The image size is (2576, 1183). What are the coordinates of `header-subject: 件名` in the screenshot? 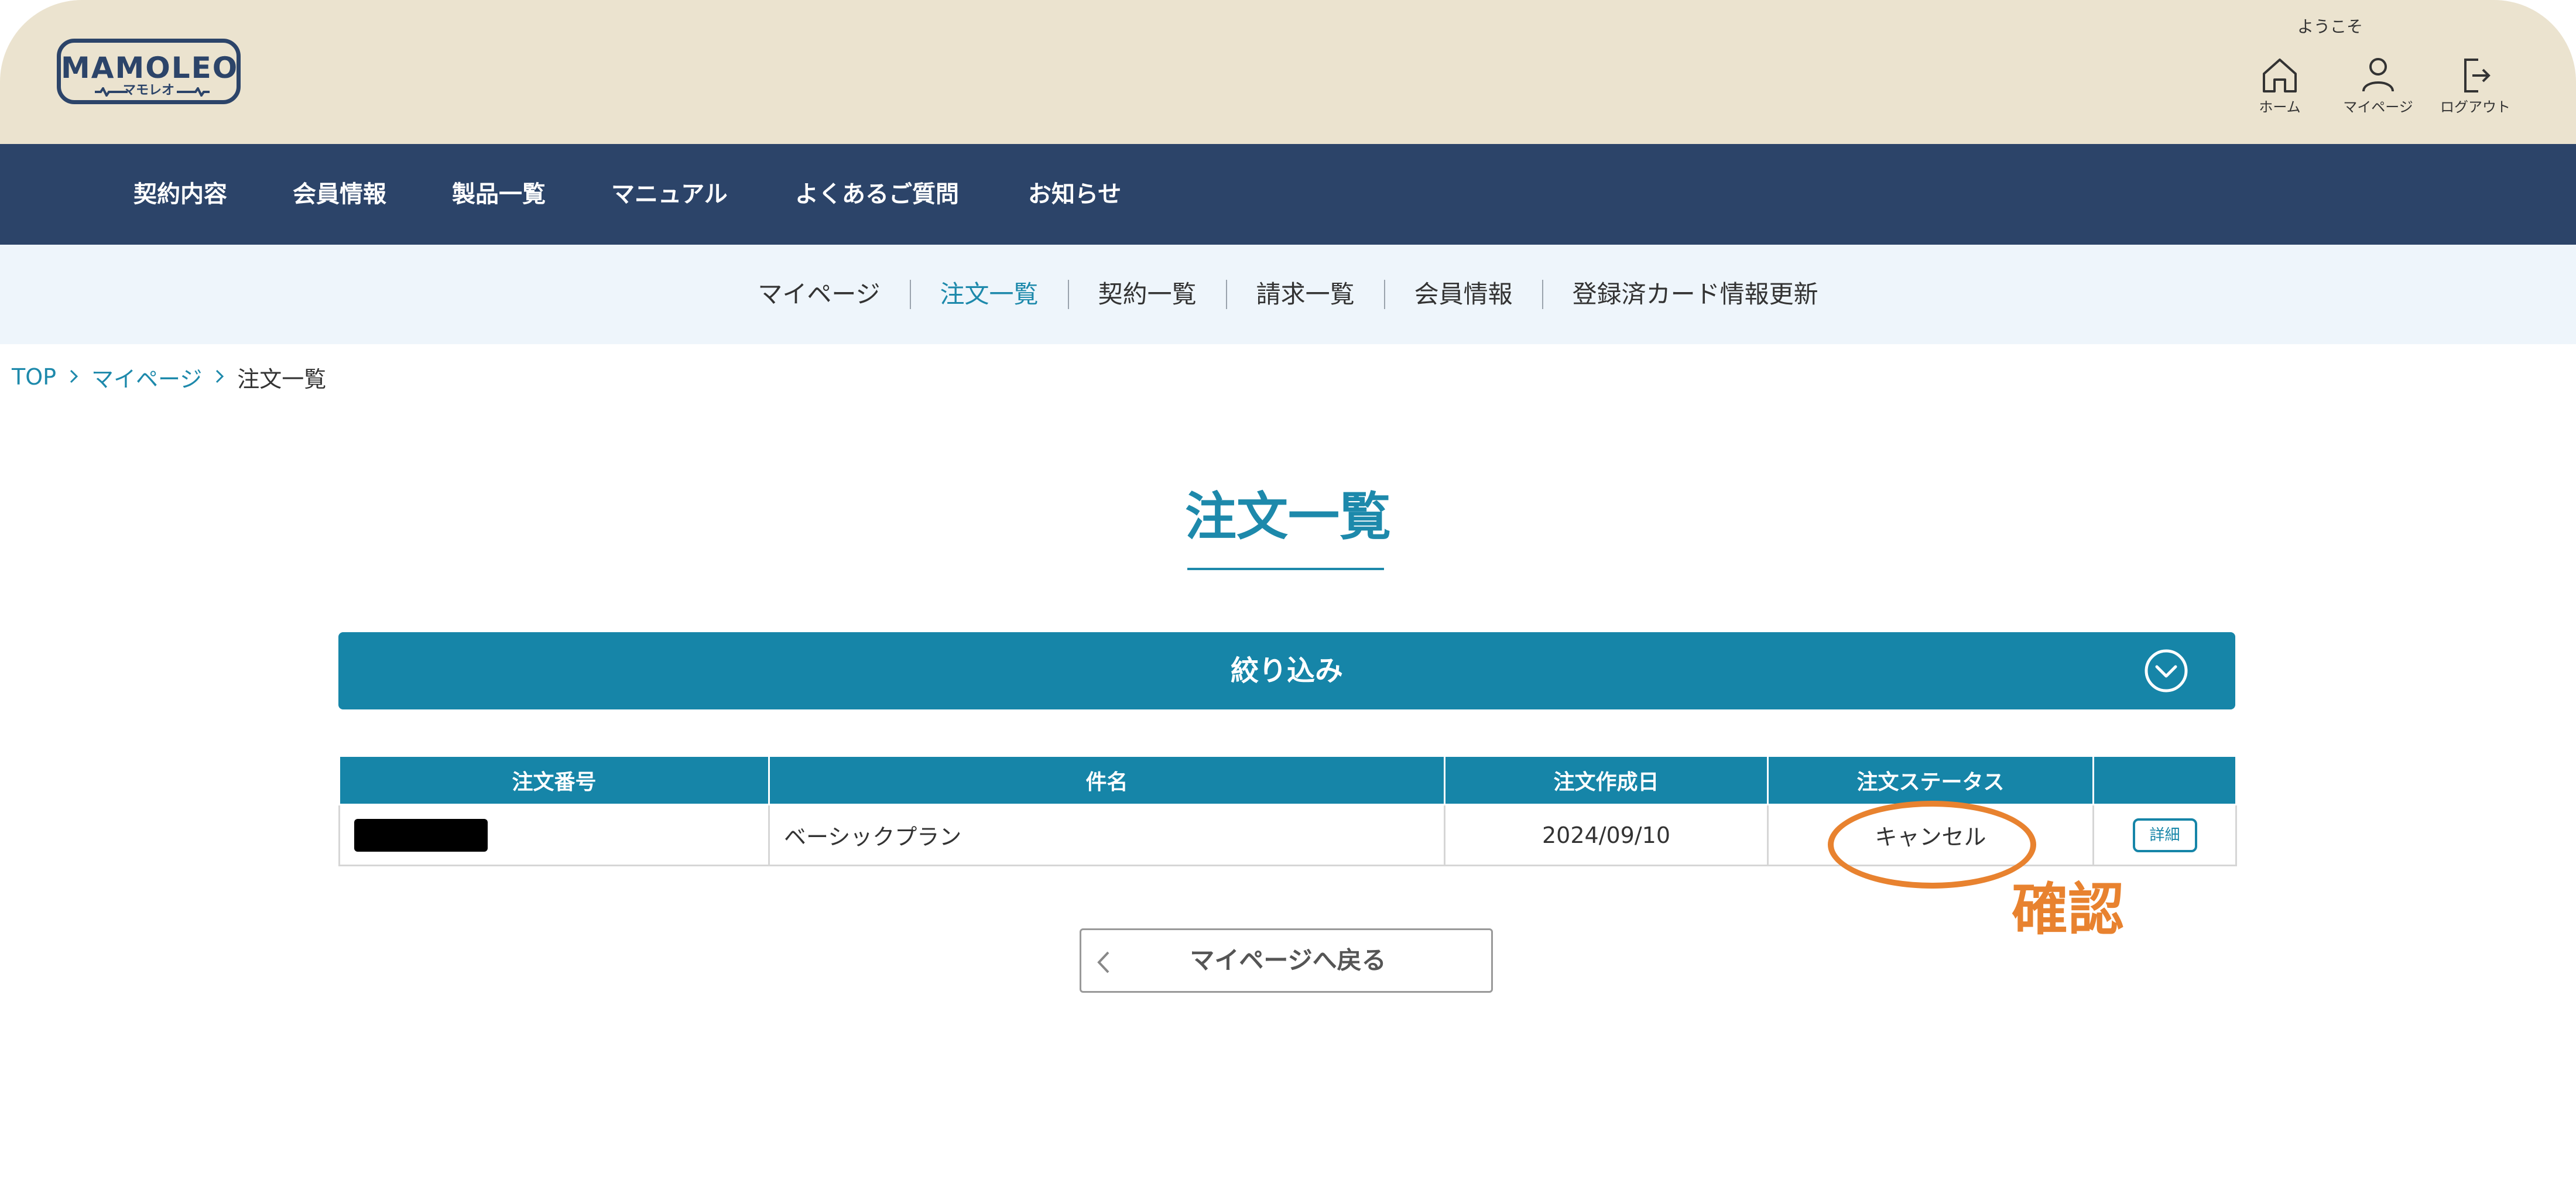 It's located at (1106, 780).